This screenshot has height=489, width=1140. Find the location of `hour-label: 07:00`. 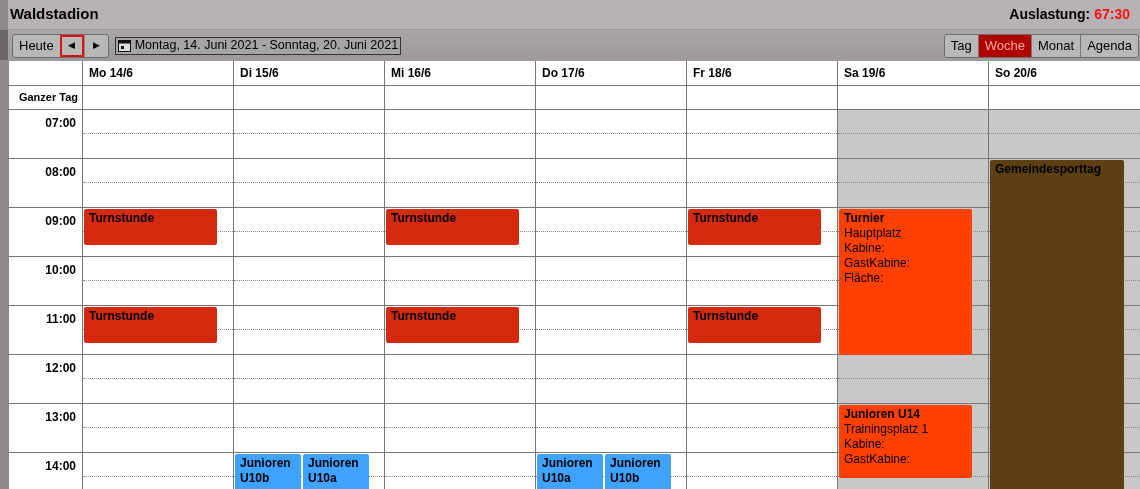

hour-label: 07:00 is located at coordinates (60, 123).